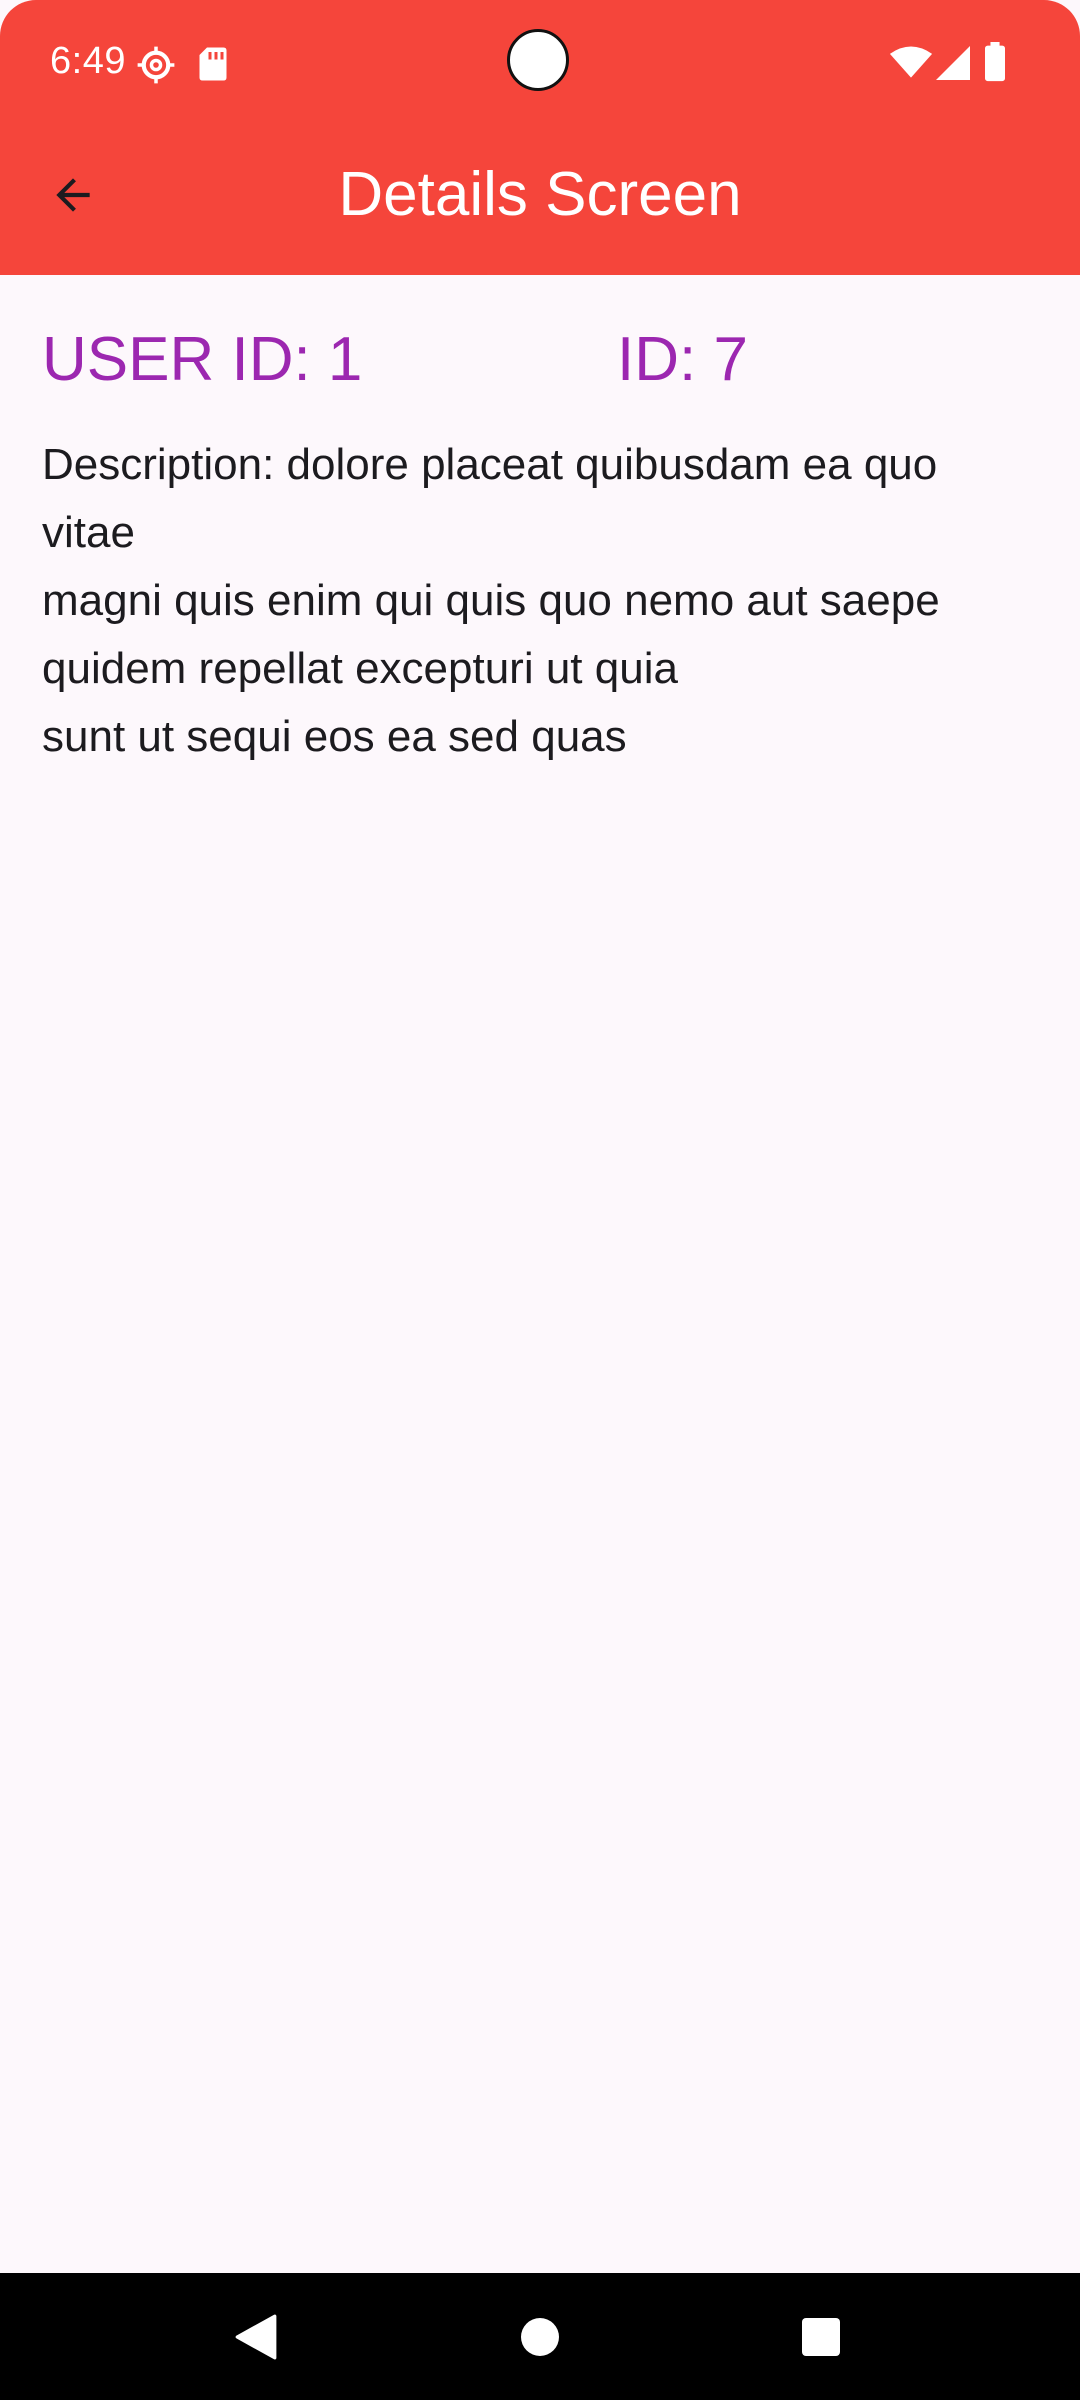 The width and height of the screenshot is (1080, 2400). I want to click on home-circle-icon, so click(540, 2337).